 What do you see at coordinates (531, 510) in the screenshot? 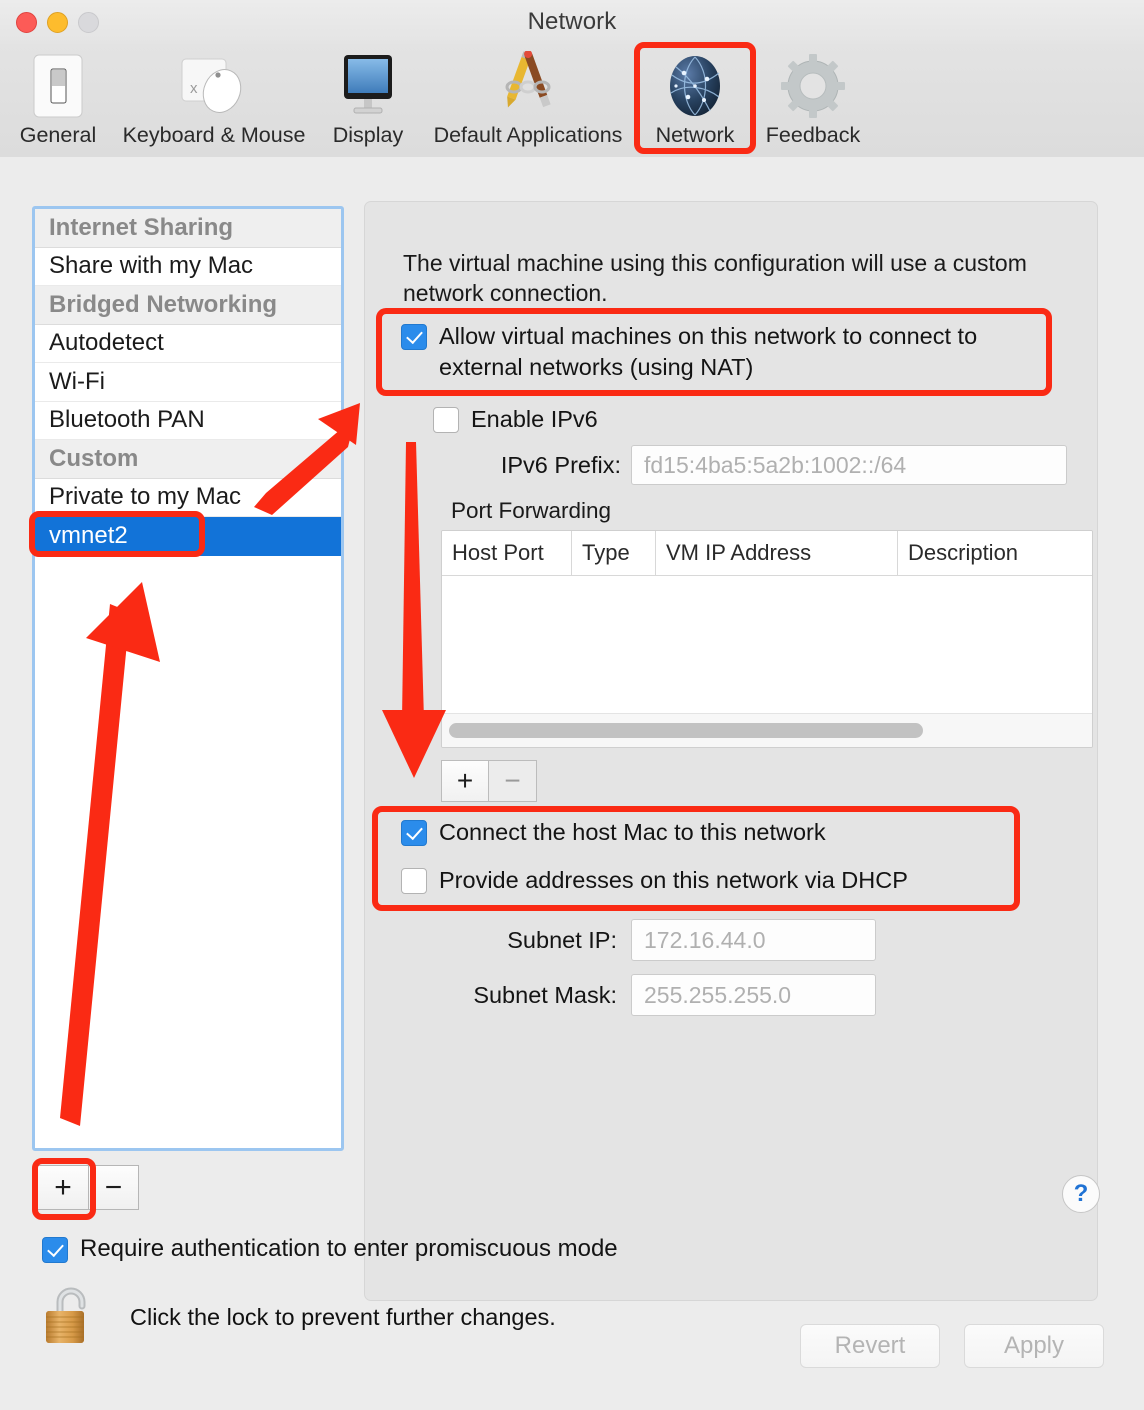
I see `port-forwarding-title: Port Forwarding` at bounding box center [531, 510].